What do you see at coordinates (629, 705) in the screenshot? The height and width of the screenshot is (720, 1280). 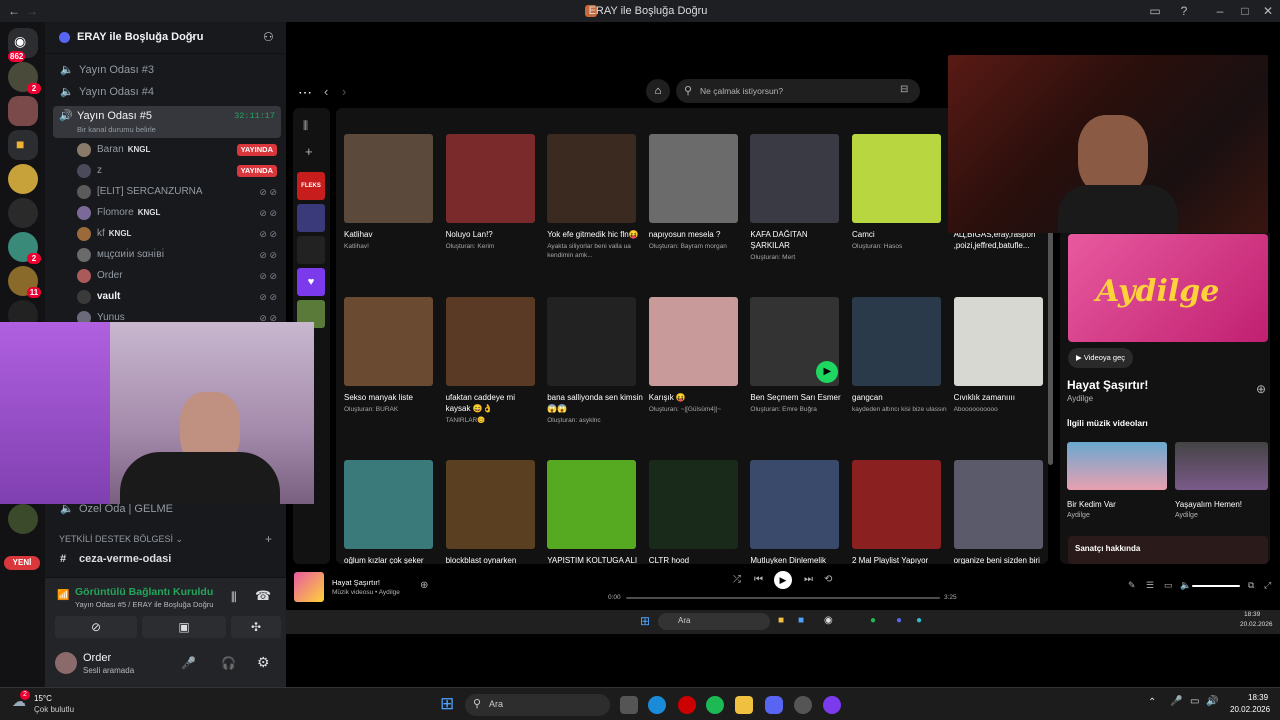 I see `task-view-icon` at bounding box center [629, 705].